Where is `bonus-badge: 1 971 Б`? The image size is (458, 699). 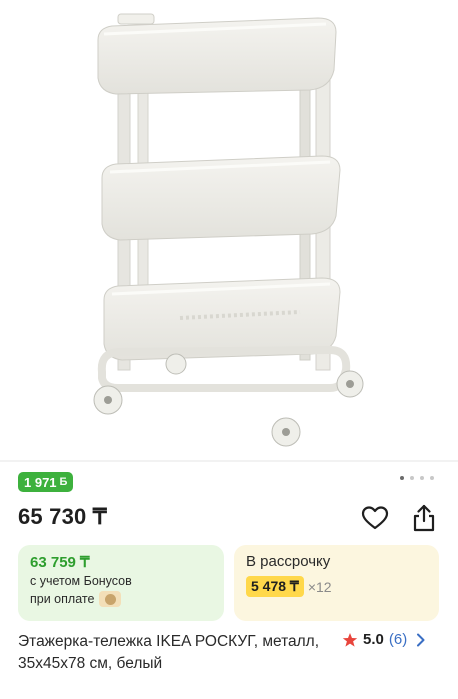
bonus-badge: 1 971 Б is located at coordinates (46, 482).